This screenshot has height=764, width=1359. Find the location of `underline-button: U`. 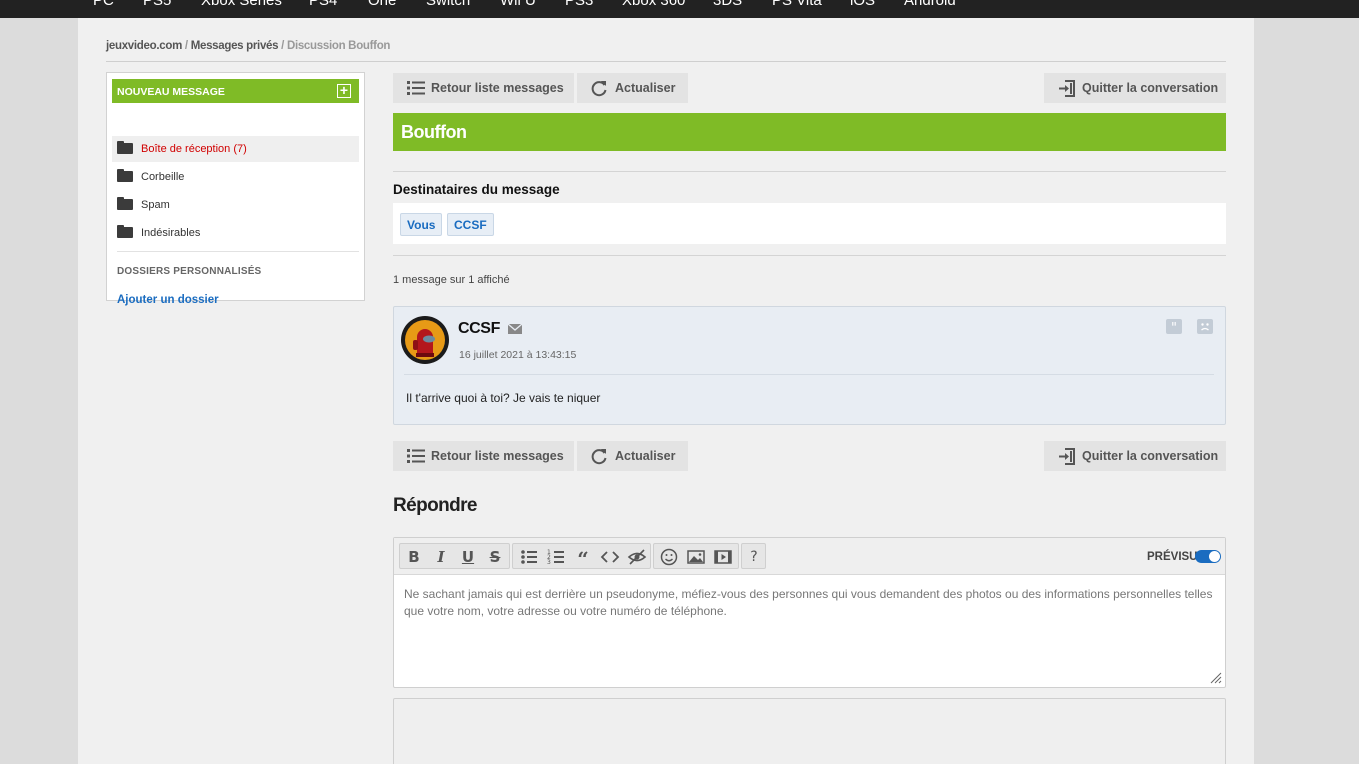

underline-button: U is located at coordinates (468, 557).